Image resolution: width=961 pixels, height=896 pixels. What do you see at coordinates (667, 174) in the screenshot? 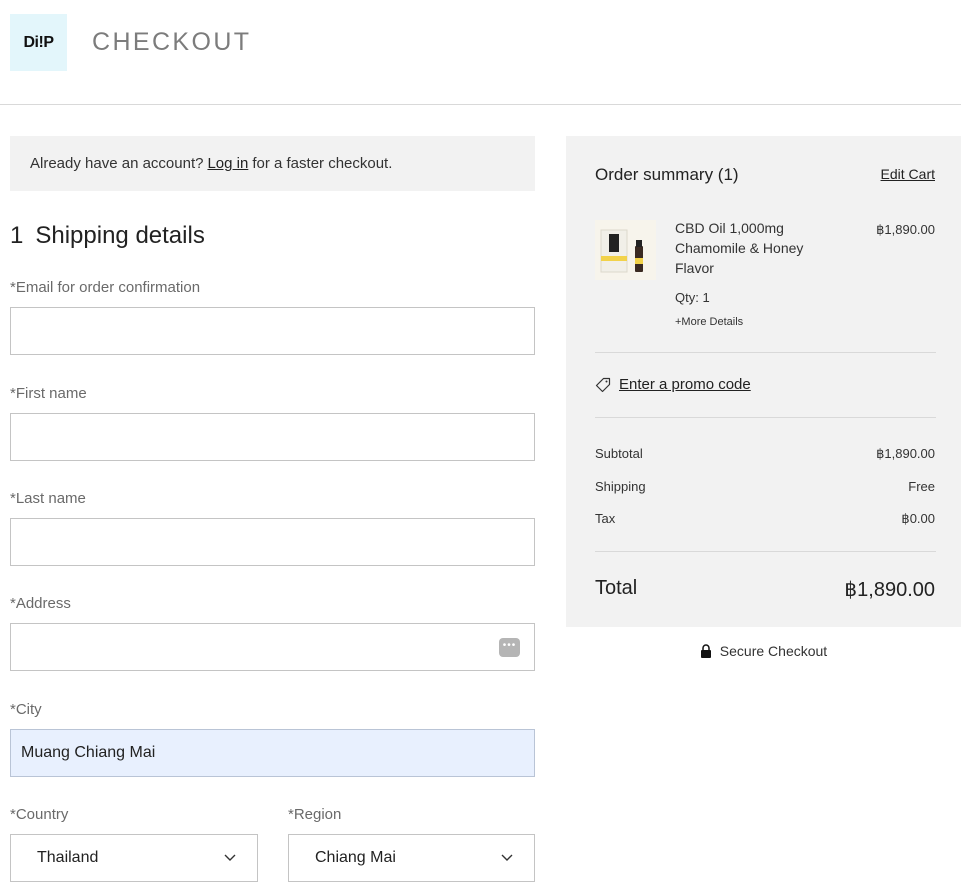
I see `order-summary-title: Order summary (1)` at bounding box center [667, 174].